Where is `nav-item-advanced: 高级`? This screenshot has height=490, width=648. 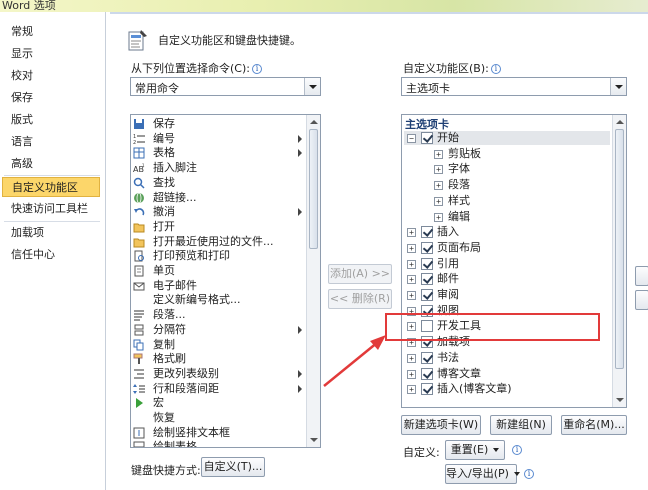 nav-item-advanced: 高级 is located at coordinates (51, 164).